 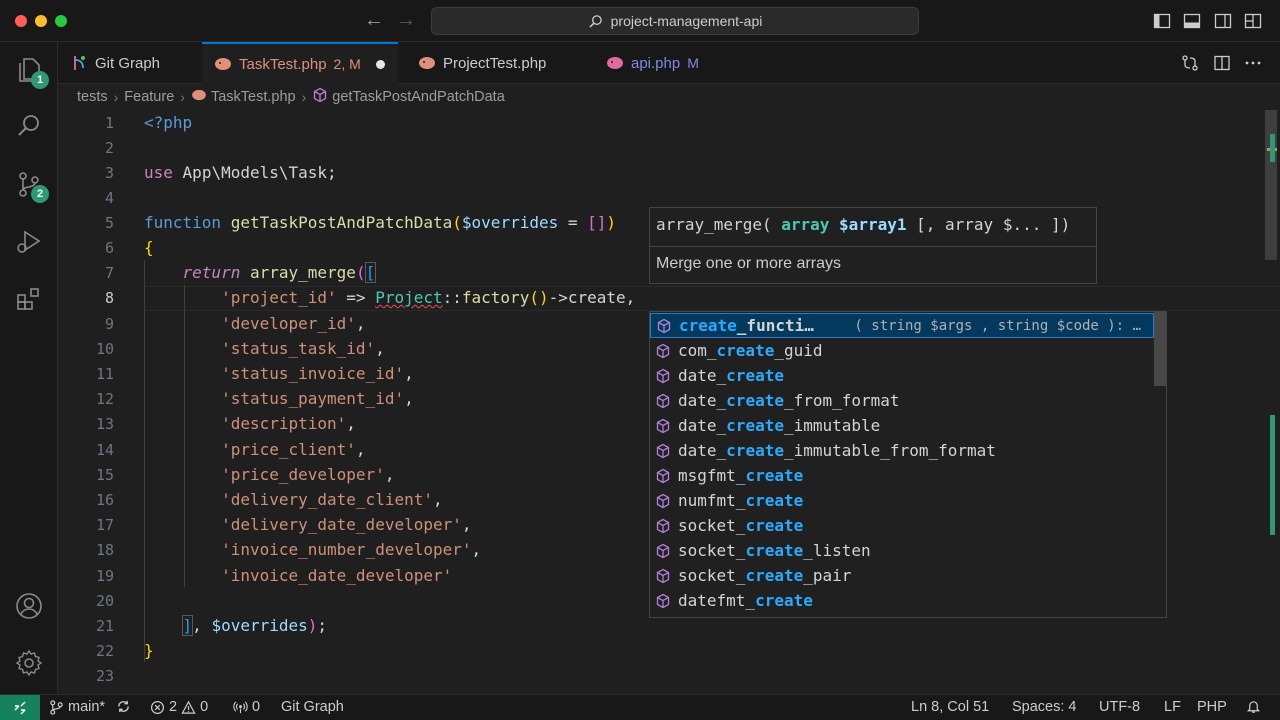 What do you see at coordinates (1212, 707) in the screenshot?
I see `language-mode: PHP` at bounding box center [1212, 707].